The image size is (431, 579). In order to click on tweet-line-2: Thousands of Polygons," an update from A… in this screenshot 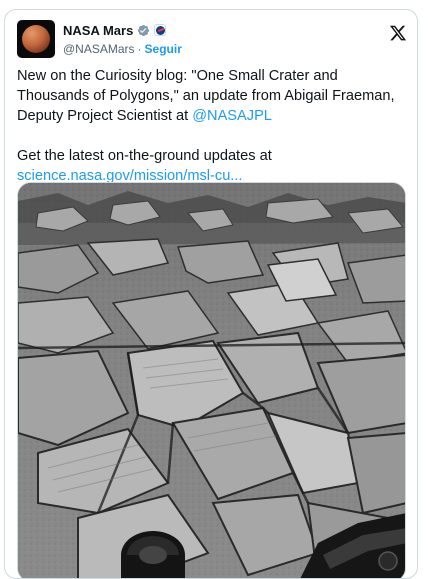, I will do `click(206, 96)`.